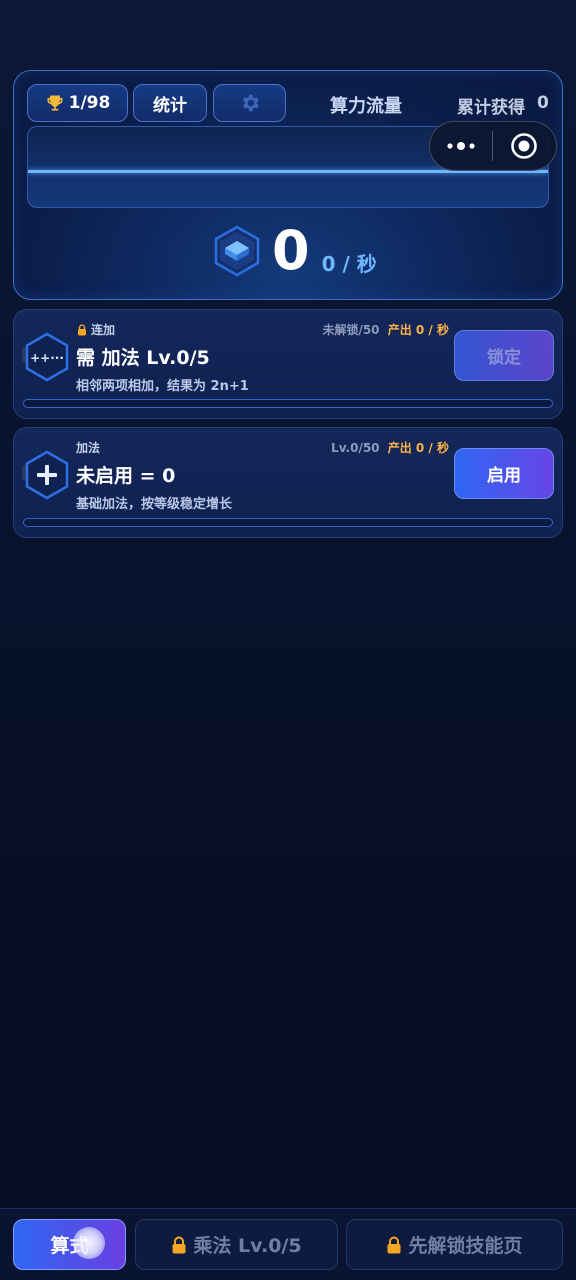 The width and height of the screenshot is (576, 1280). What do you see at coordinates (465, 1246) in the screenshot?
I see `tab-skills-label: 先解锁技能页` at bounding box center [465, 1246].